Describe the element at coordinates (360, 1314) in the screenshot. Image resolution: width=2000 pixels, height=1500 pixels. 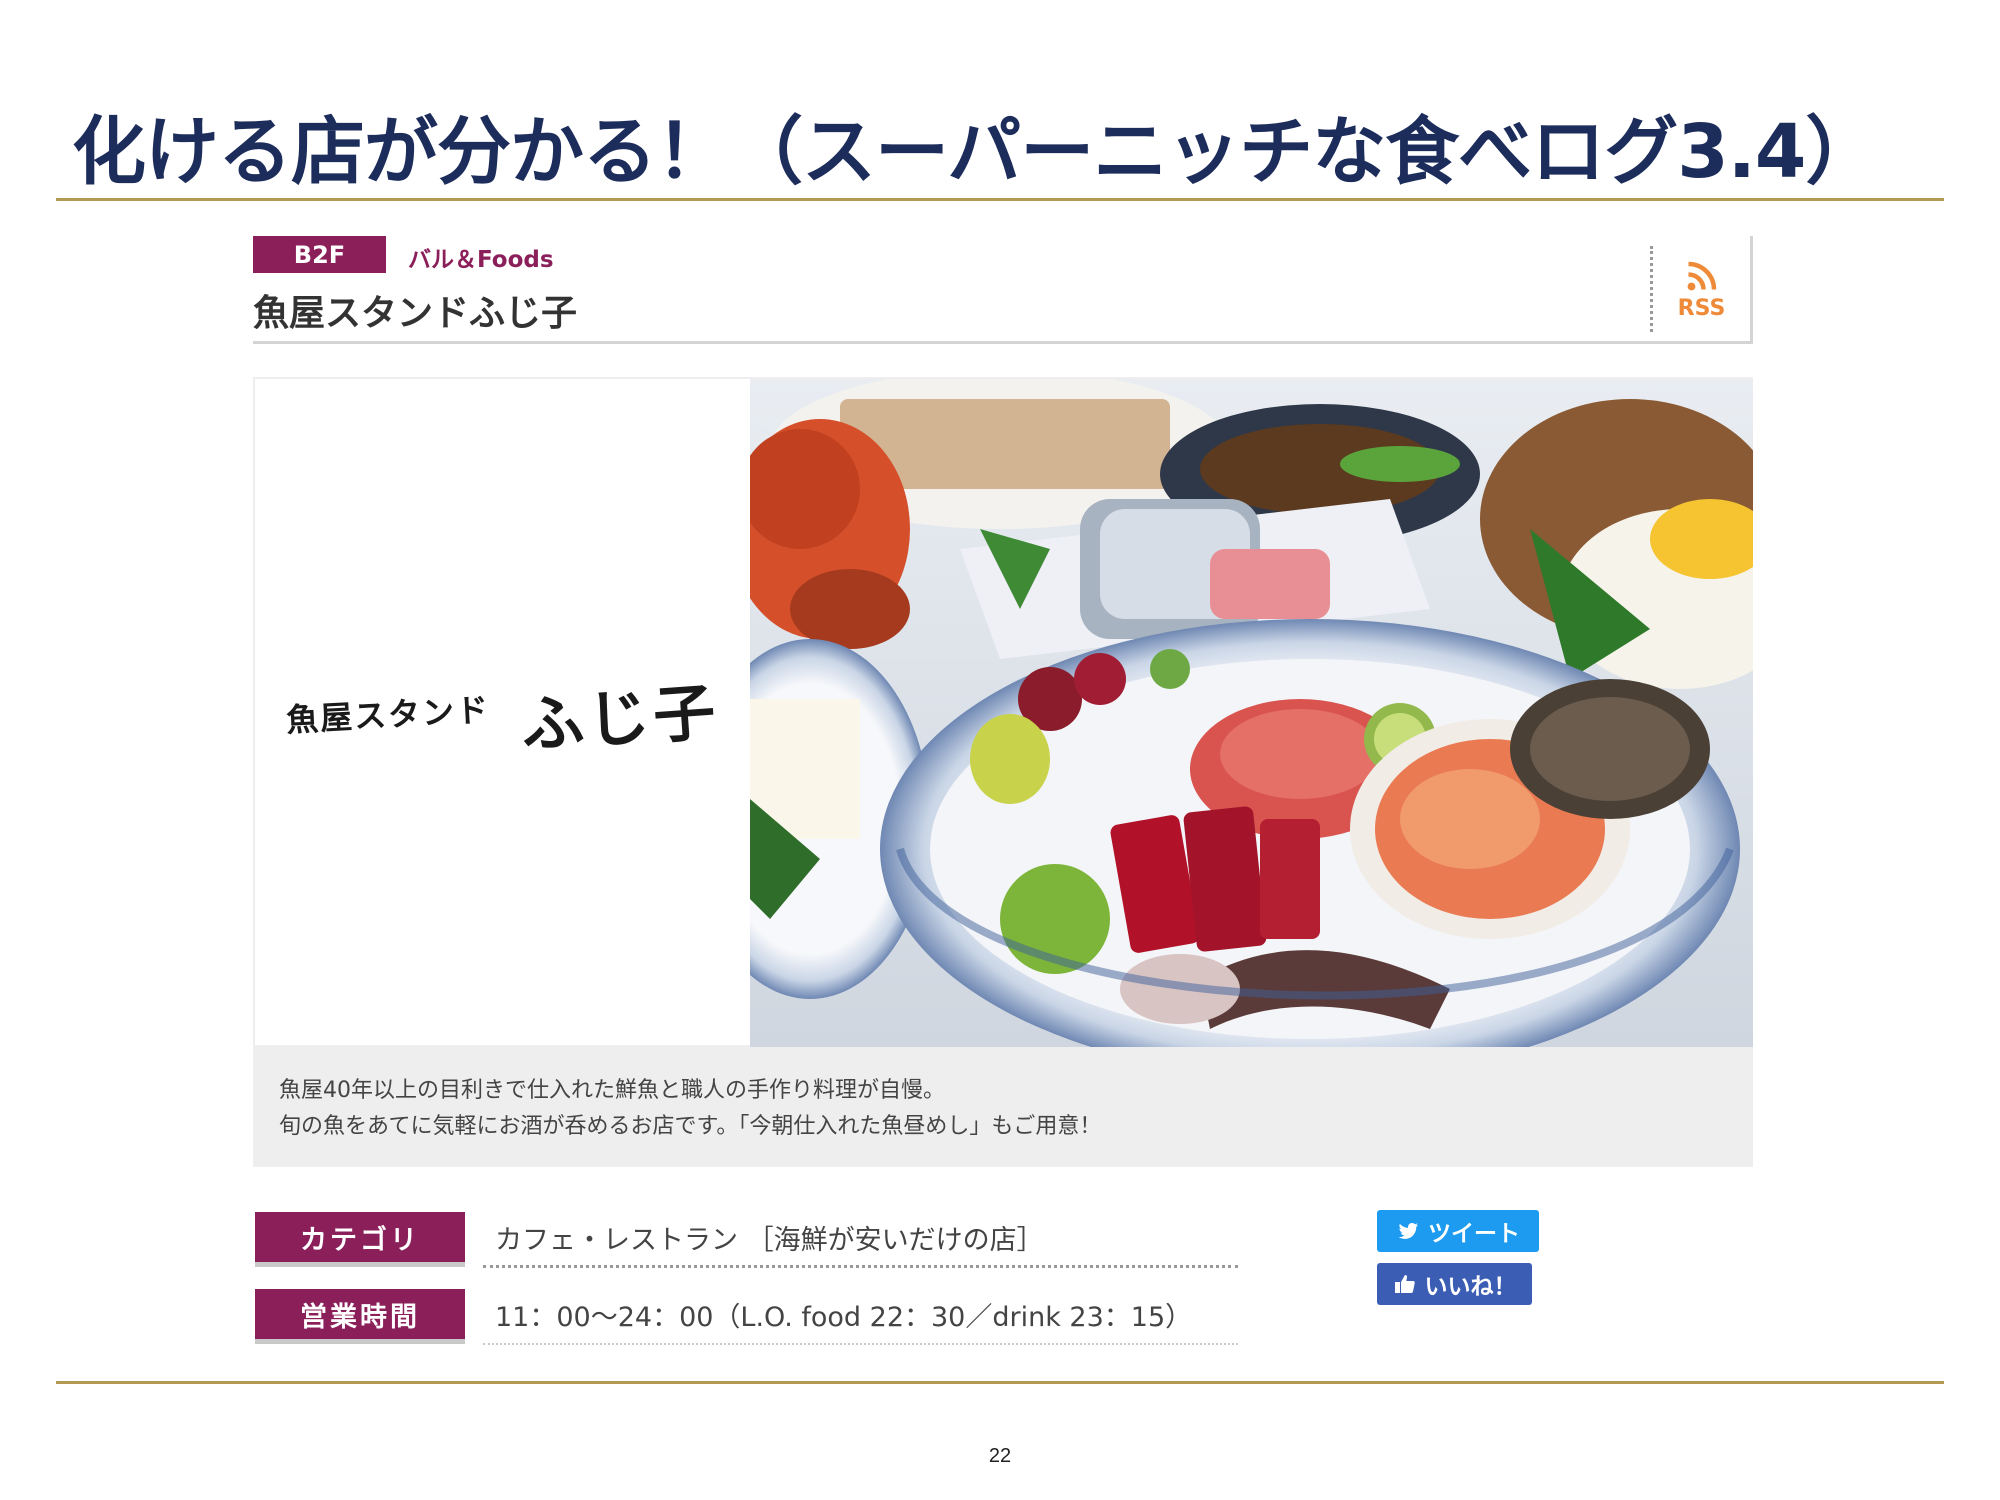
I see `hours-label: 営業時間` at that location.